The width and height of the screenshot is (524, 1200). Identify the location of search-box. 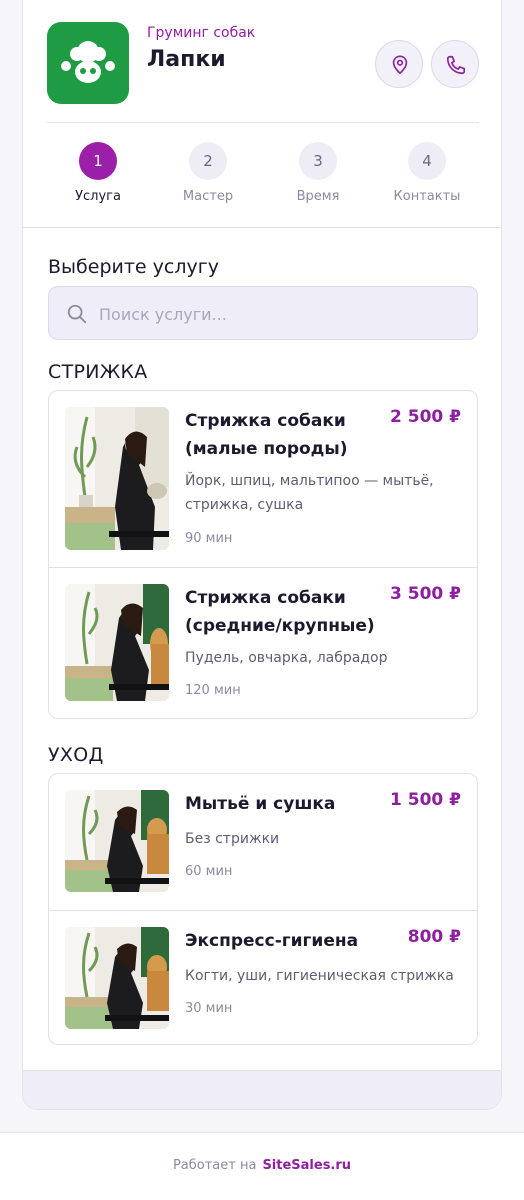
(263, 313).